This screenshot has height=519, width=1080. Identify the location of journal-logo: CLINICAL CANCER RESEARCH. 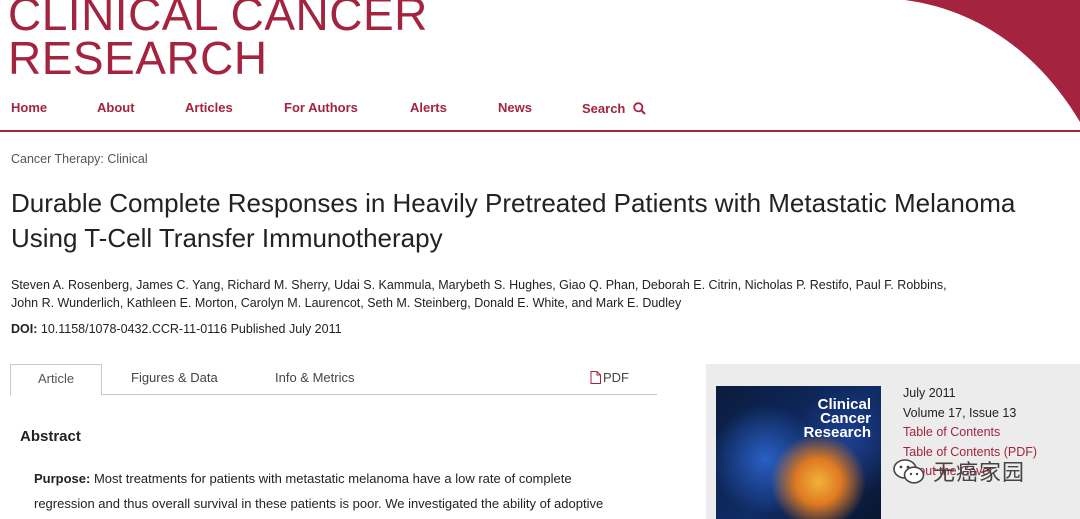
(218, 42).